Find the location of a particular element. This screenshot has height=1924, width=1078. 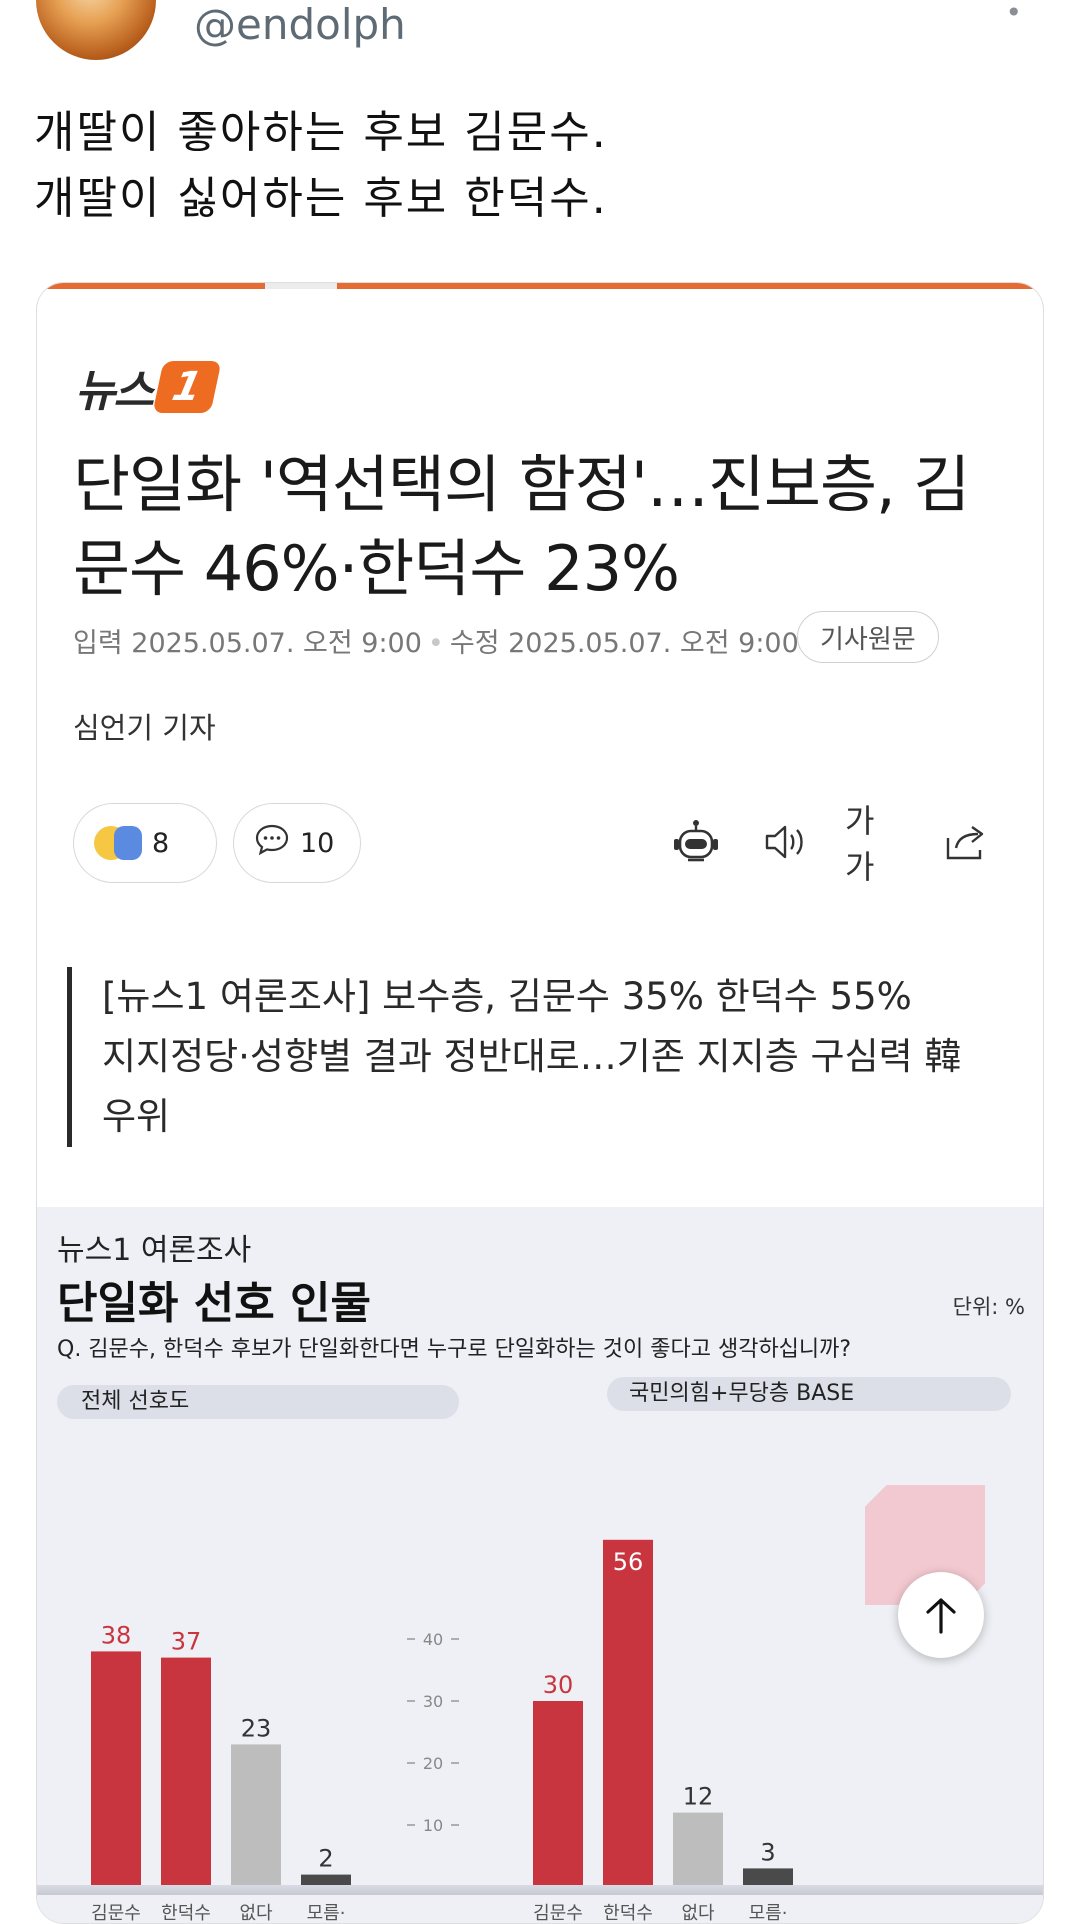

card-accent-bar is located at coordinates (540, 286).